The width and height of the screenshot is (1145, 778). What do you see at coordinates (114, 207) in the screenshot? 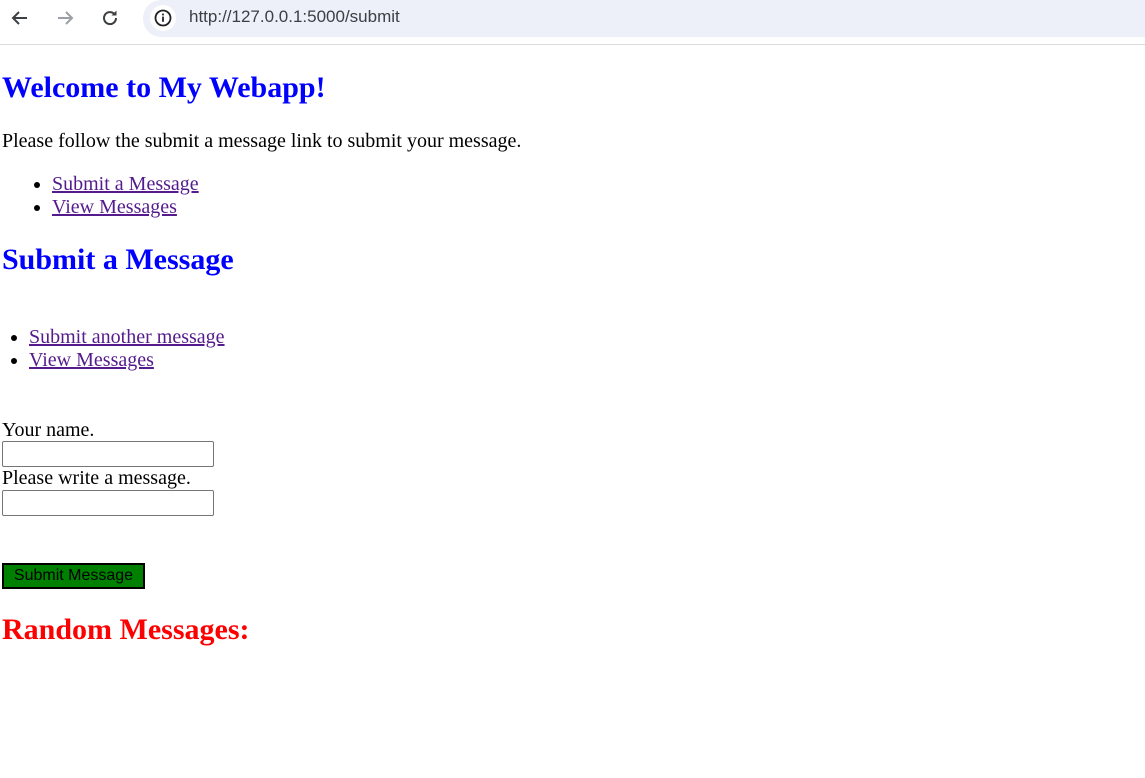
I see `view-messages-link: View Messages` at bounding box center [114, 207].